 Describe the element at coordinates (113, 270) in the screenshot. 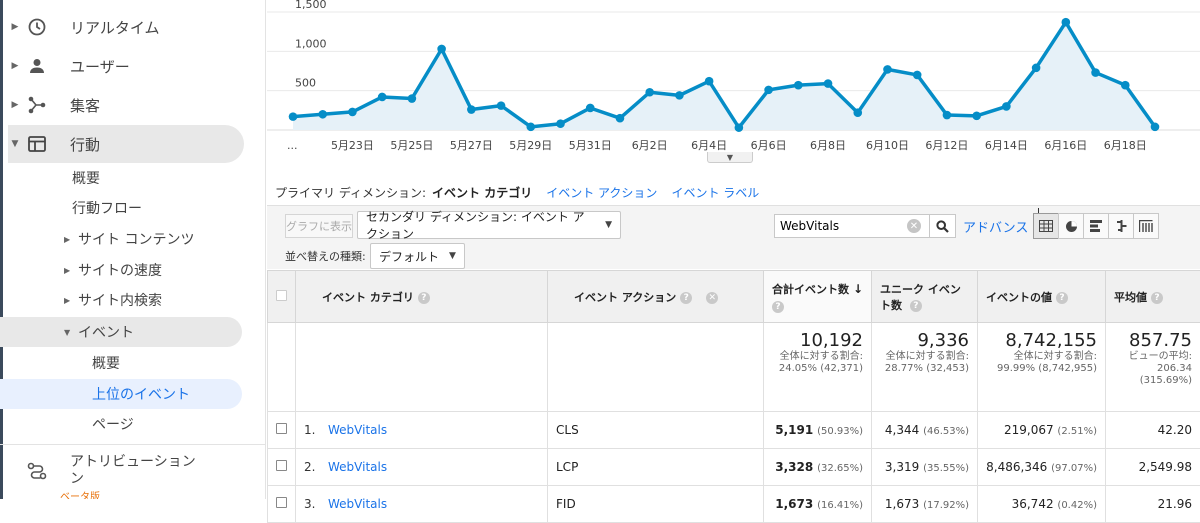

I see `sidebar-item-site-speed: ▶サイトの速度` at that location.